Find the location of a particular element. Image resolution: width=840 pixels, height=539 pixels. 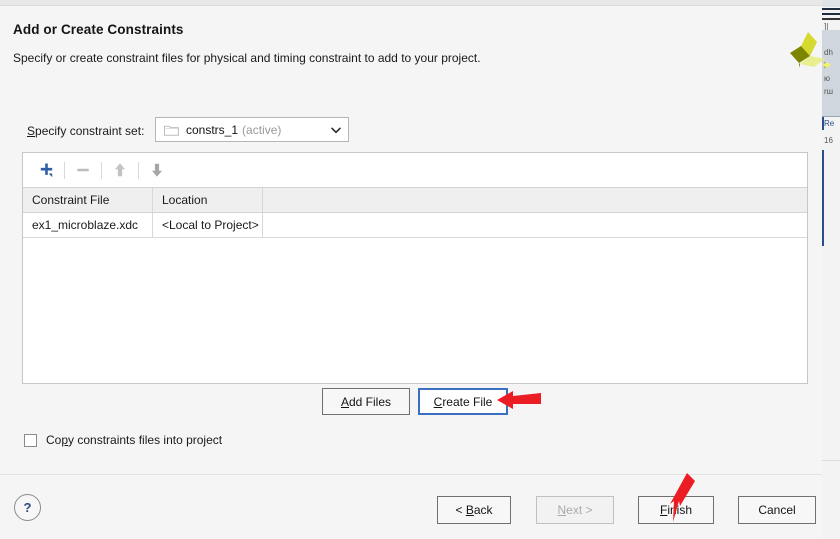

copy-constraints-checkbox is located at coordinates (30, 440).